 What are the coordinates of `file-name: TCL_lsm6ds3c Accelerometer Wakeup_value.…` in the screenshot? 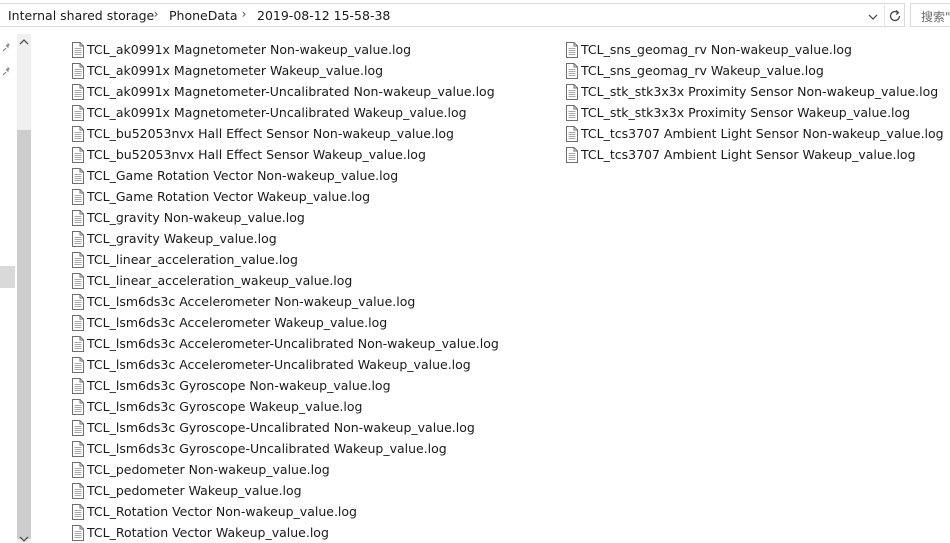 It's located at (237, 322).